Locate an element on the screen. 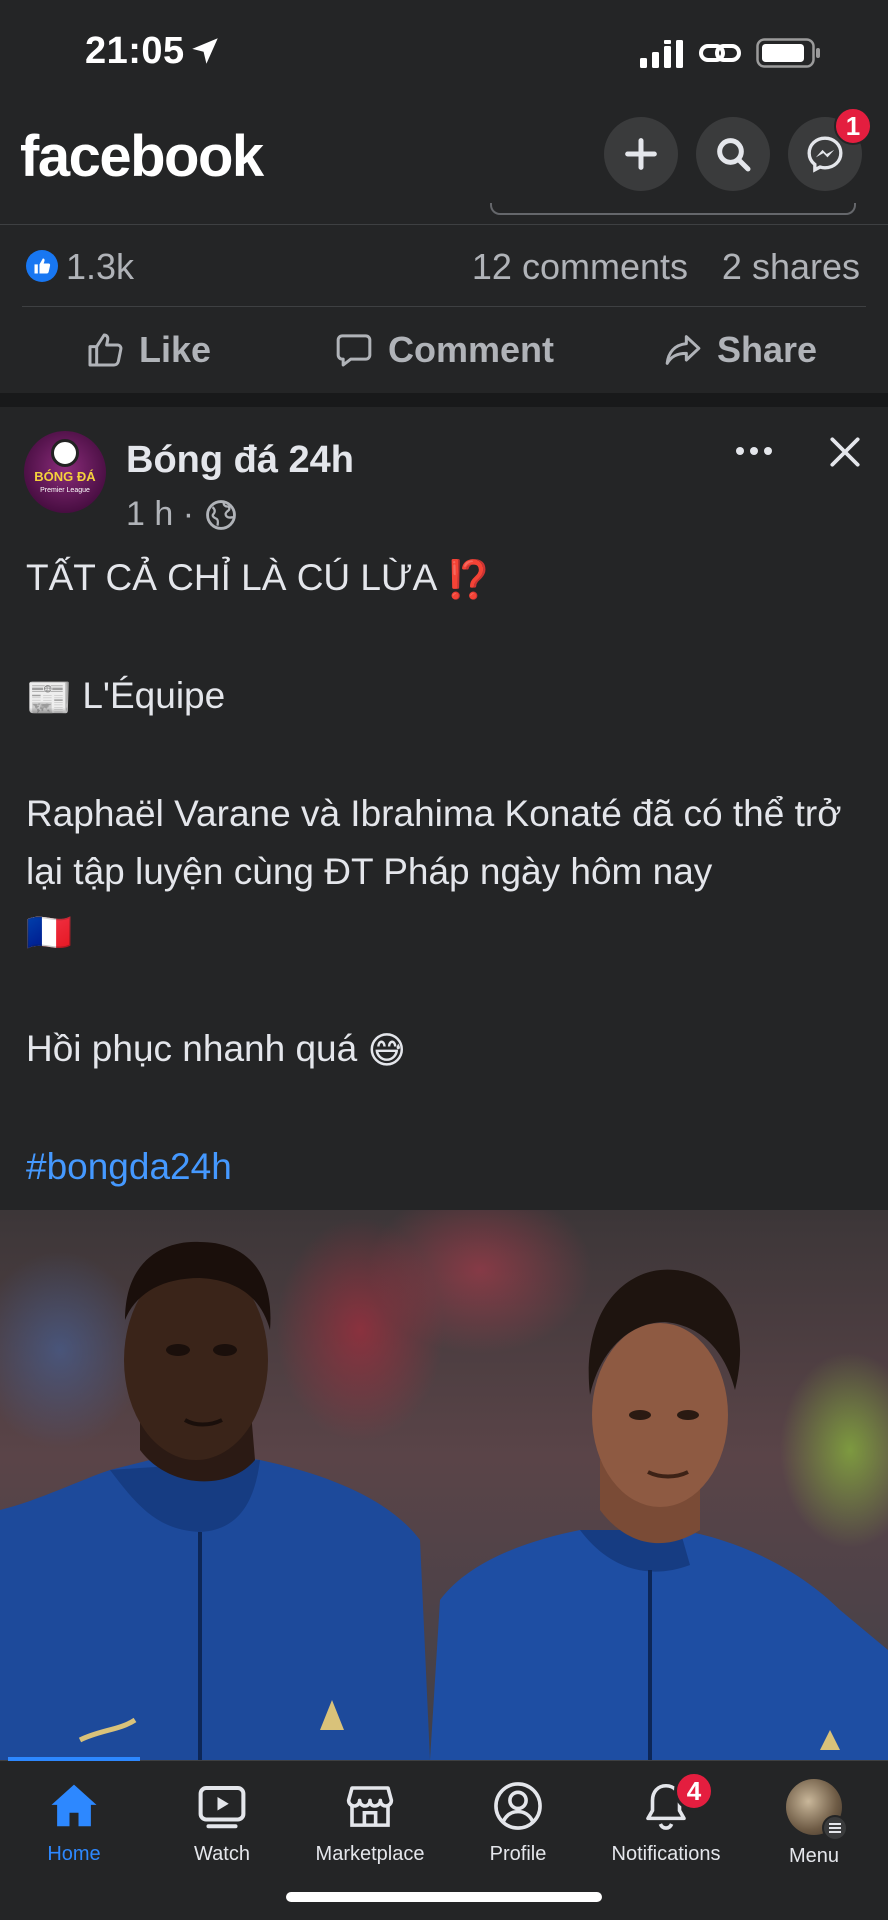 The width and height of the screenshot is (888, 1920). facebook-logo: facebook is located at coordinates (142, 156).